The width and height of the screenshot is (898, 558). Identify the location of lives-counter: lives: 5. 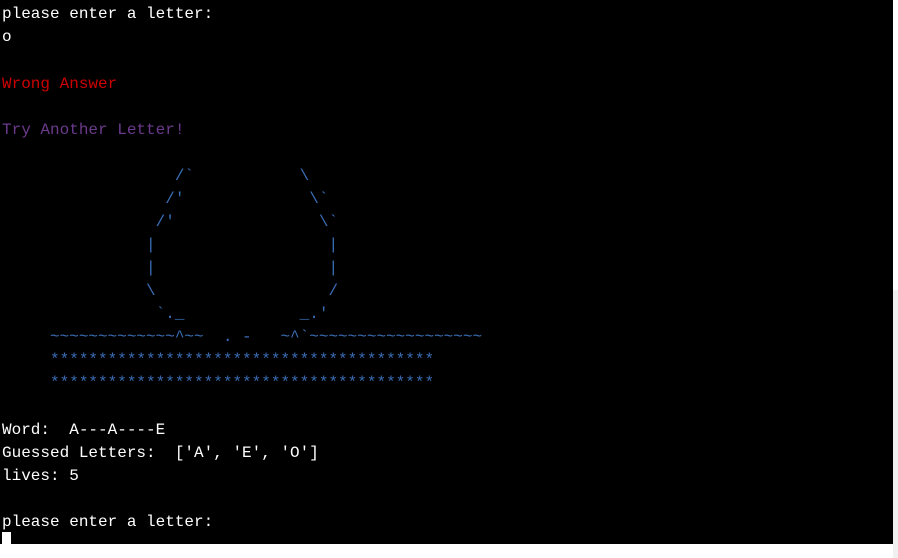
(40, 476).